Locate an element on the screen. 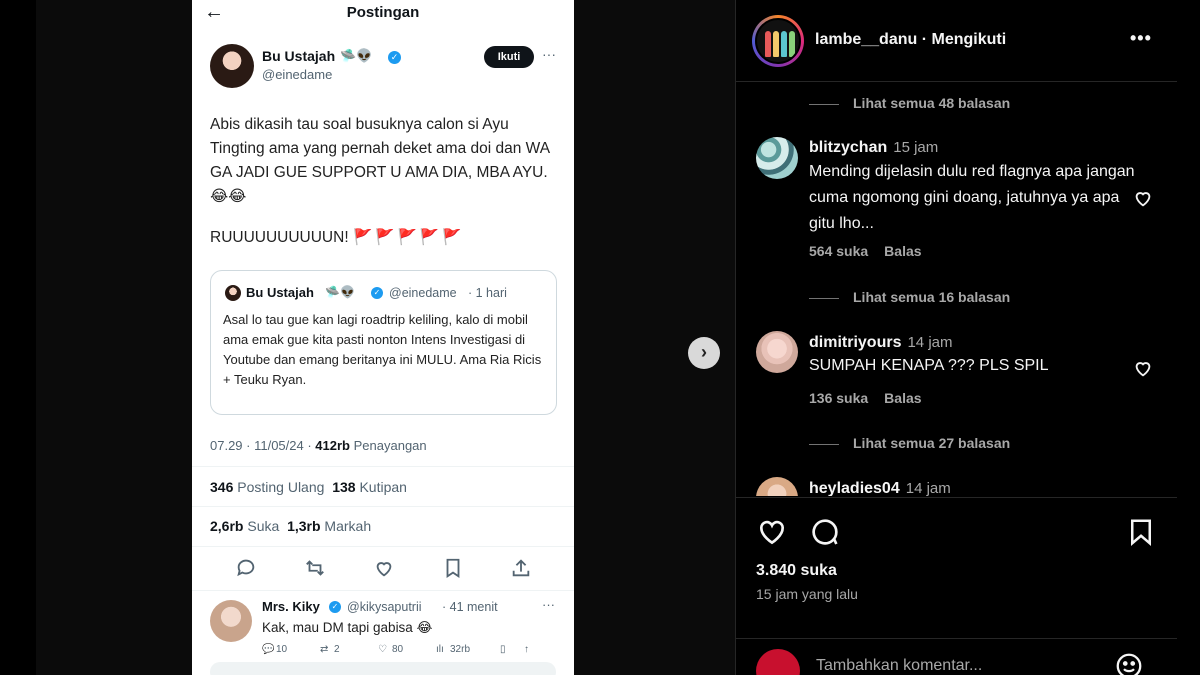 The image size is (1200, 675). post-header: lambe__danu · Mengikuti ••• is located at coordinates (957, 41).